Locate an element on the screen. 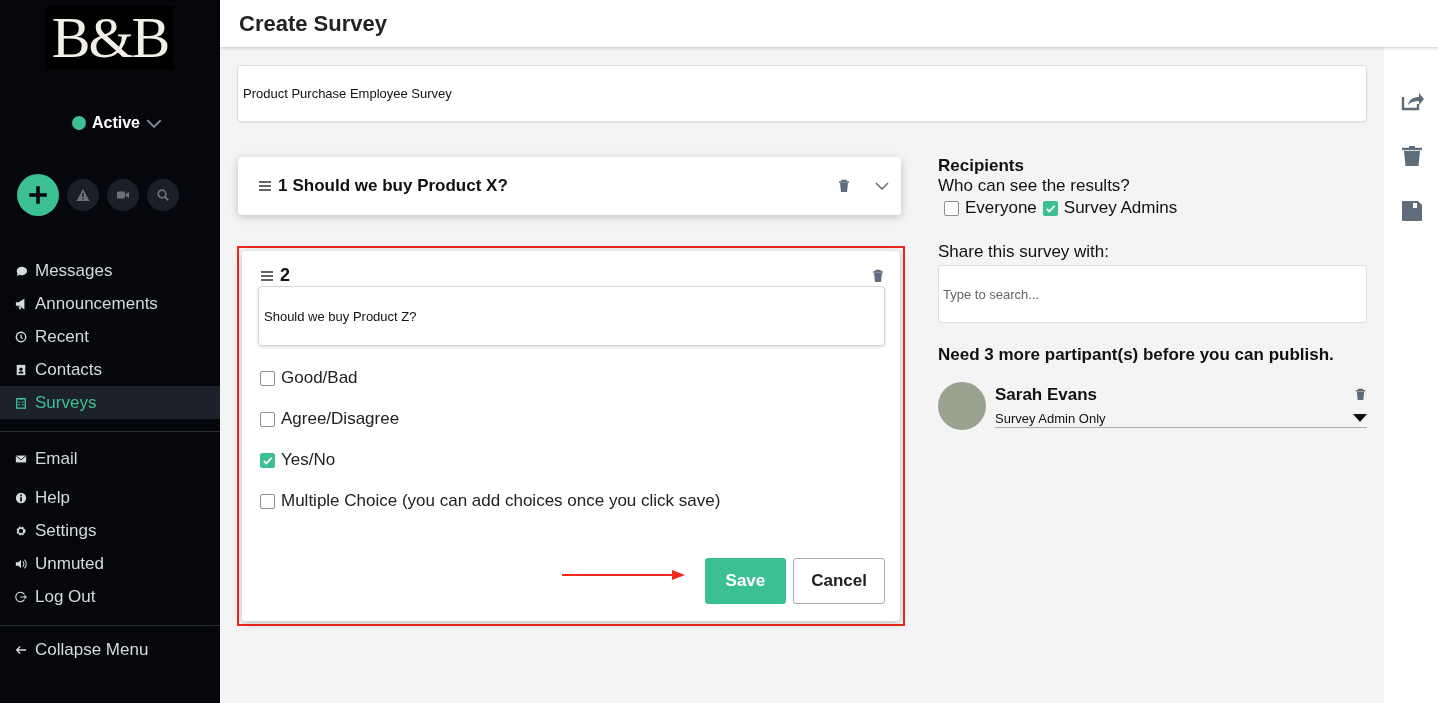 Image resolution: width=1438 pixels, height=703 pixels. warning-icon is located at coordinates (83, 195).